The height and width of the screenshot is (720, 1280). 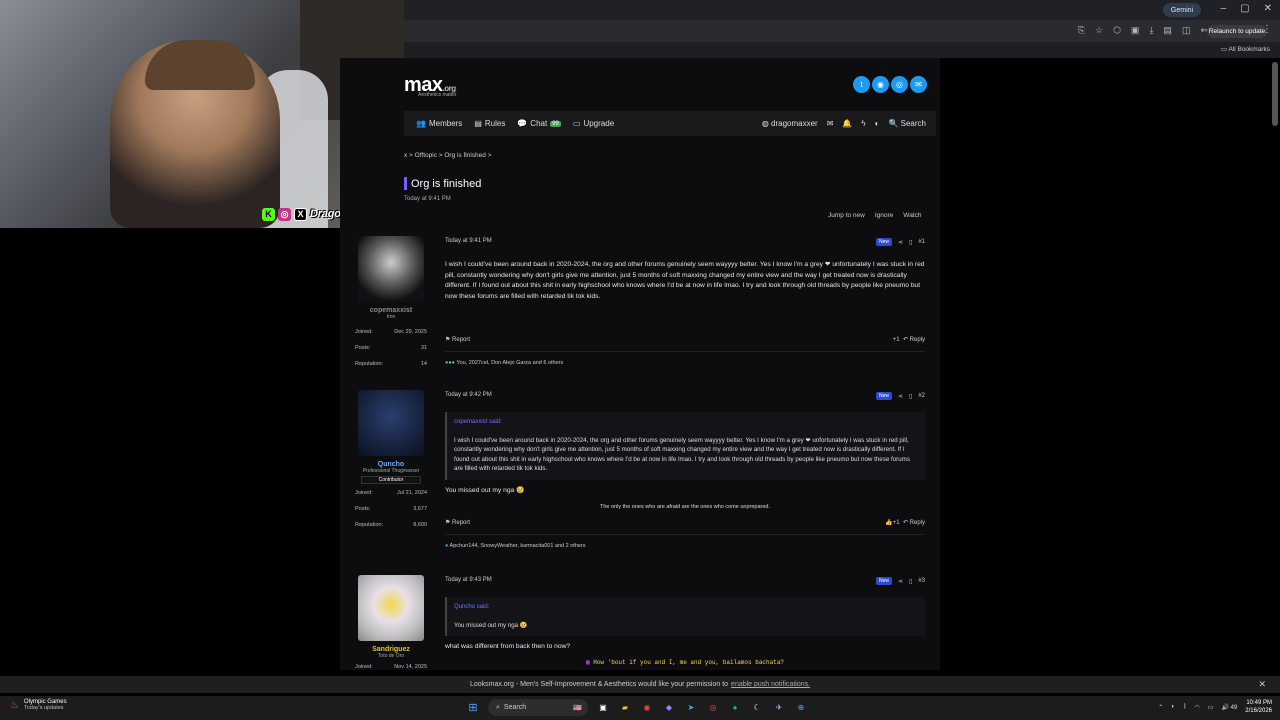 What do you see at coordinates (921, 242) in the screenshot?
I see `post-number: #1` at bounding box center [921, 242].